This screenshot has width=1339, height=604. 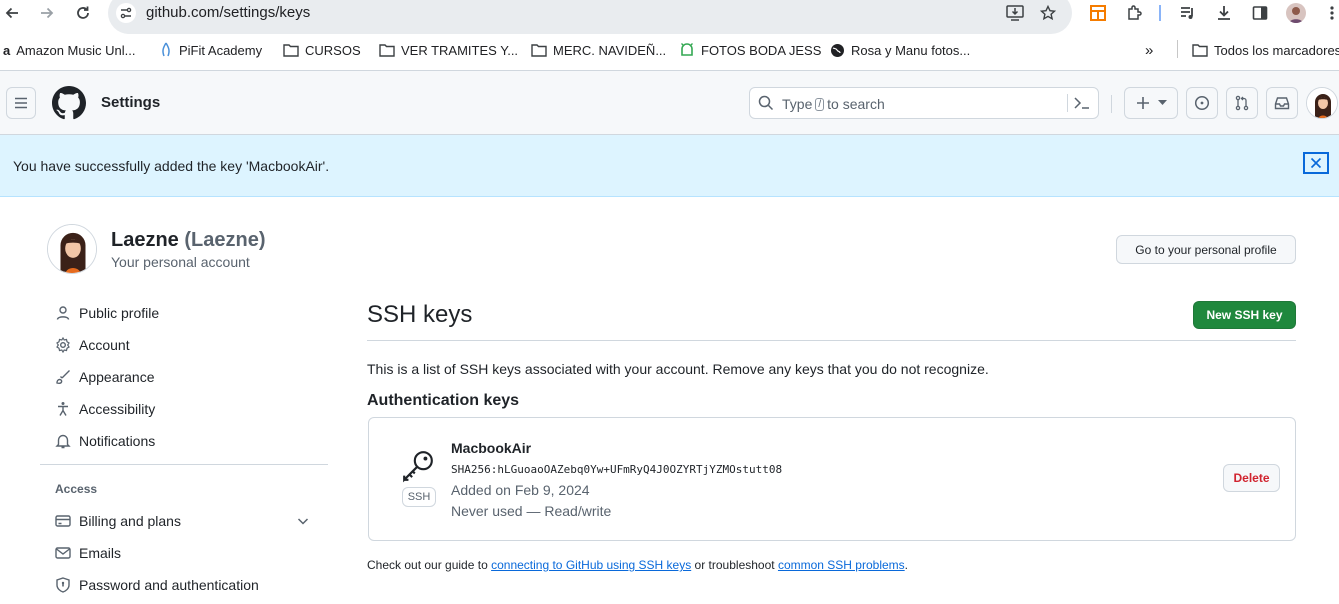 I want to click on search-shortcut-key: /, so click(x=820, y=104).